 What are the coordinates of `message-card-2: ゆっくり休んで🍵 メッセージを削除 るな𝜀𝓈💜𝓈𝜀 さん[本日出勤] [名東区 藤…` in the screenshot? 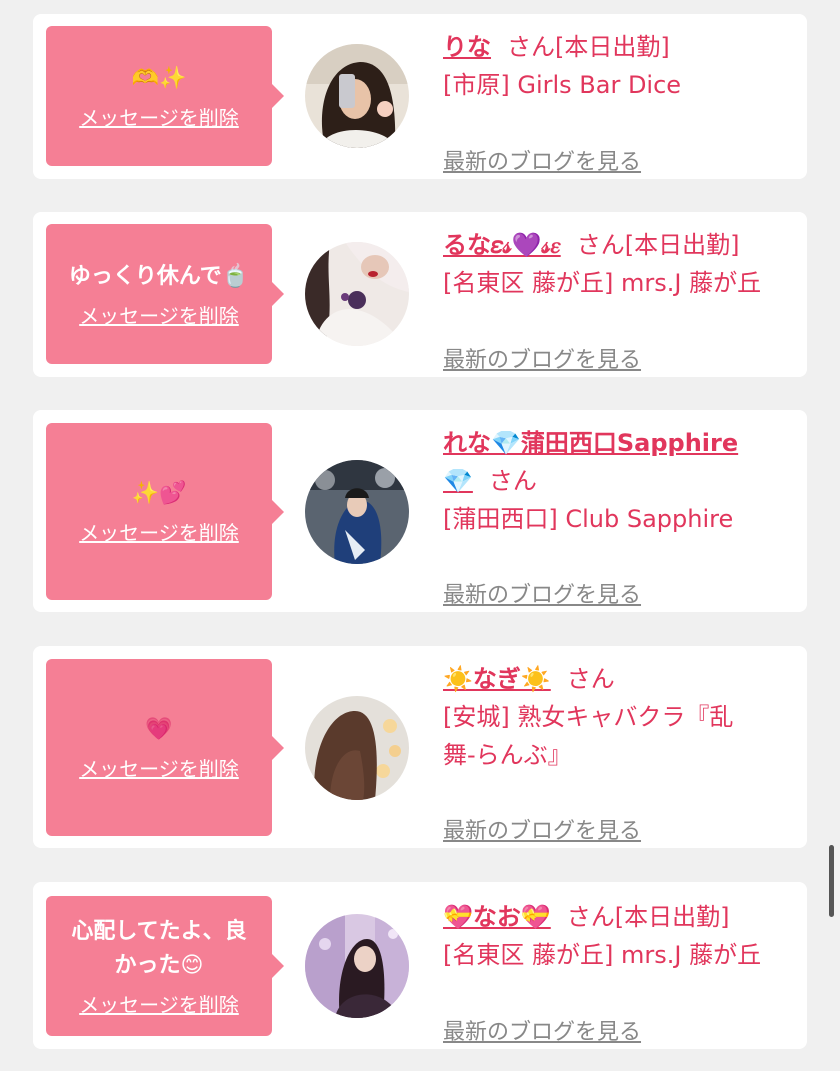 It's located at (420, 294).